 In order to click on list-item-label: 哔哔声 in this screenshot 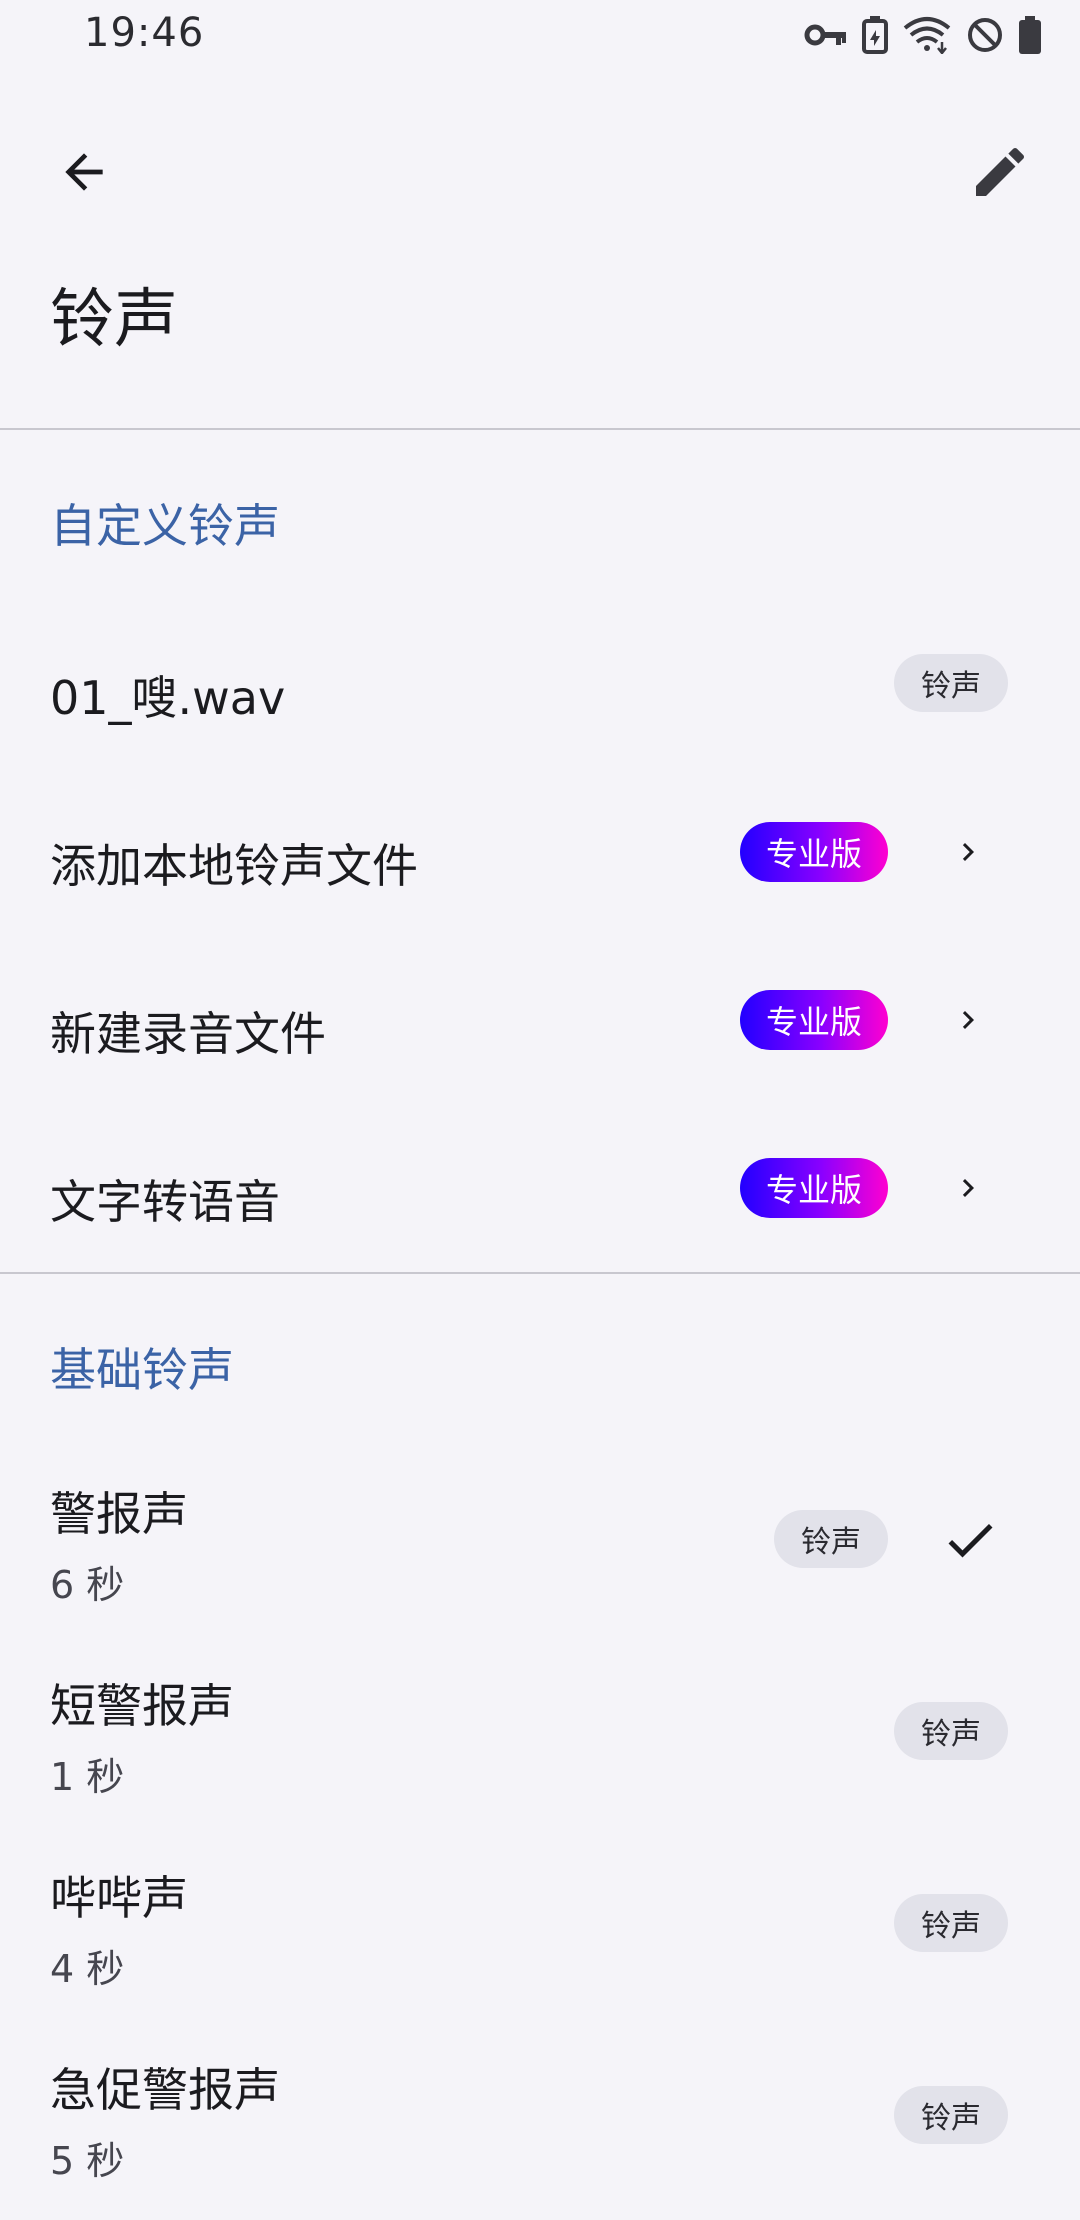, I will do `click(119, 1898)`.